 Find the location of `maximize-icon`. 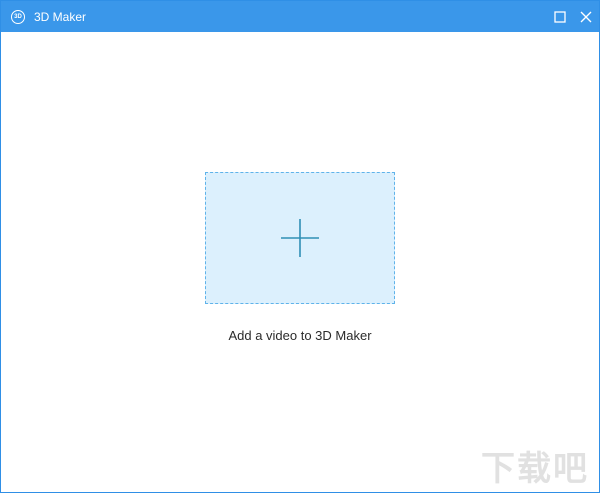

maximize-icon is located at coordinates (560, 16).